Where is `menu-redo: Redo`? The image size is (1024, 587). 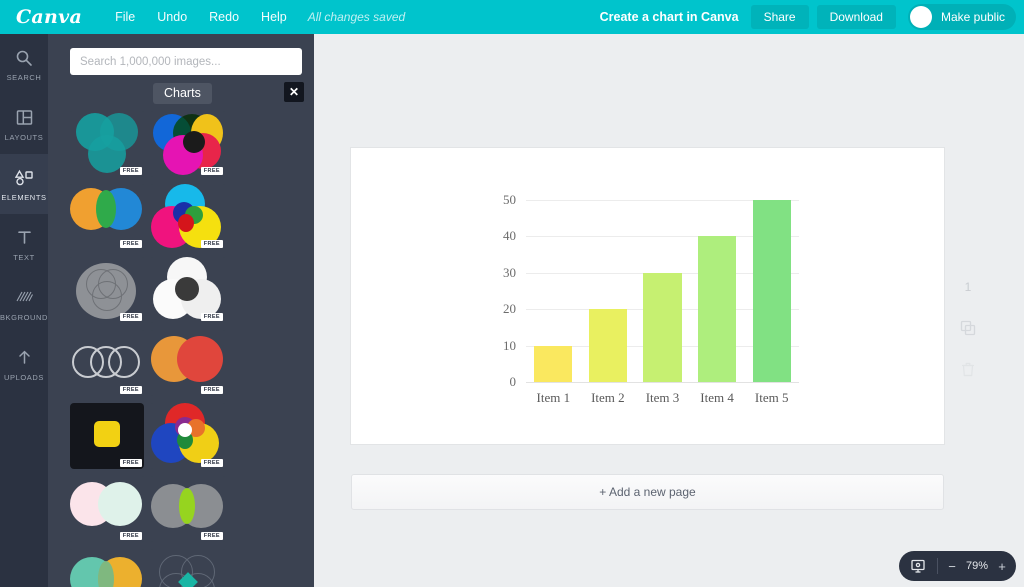
menu-redo: Redo is located at coordinates (224, 17).